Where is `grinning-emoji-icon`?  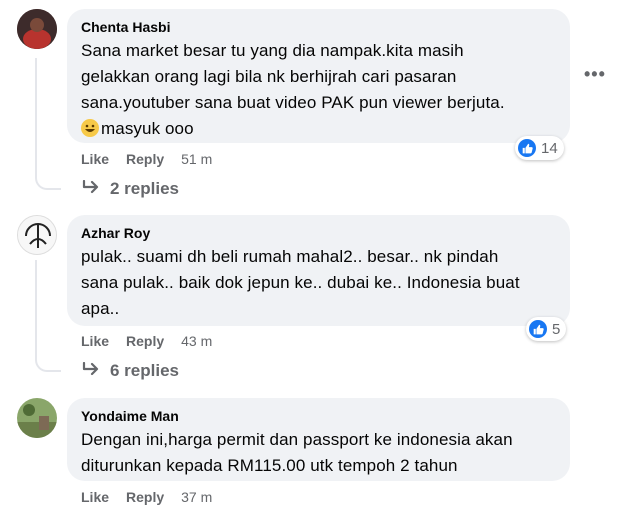
grinning-emoji-icon is located at coordinates (90, 128).